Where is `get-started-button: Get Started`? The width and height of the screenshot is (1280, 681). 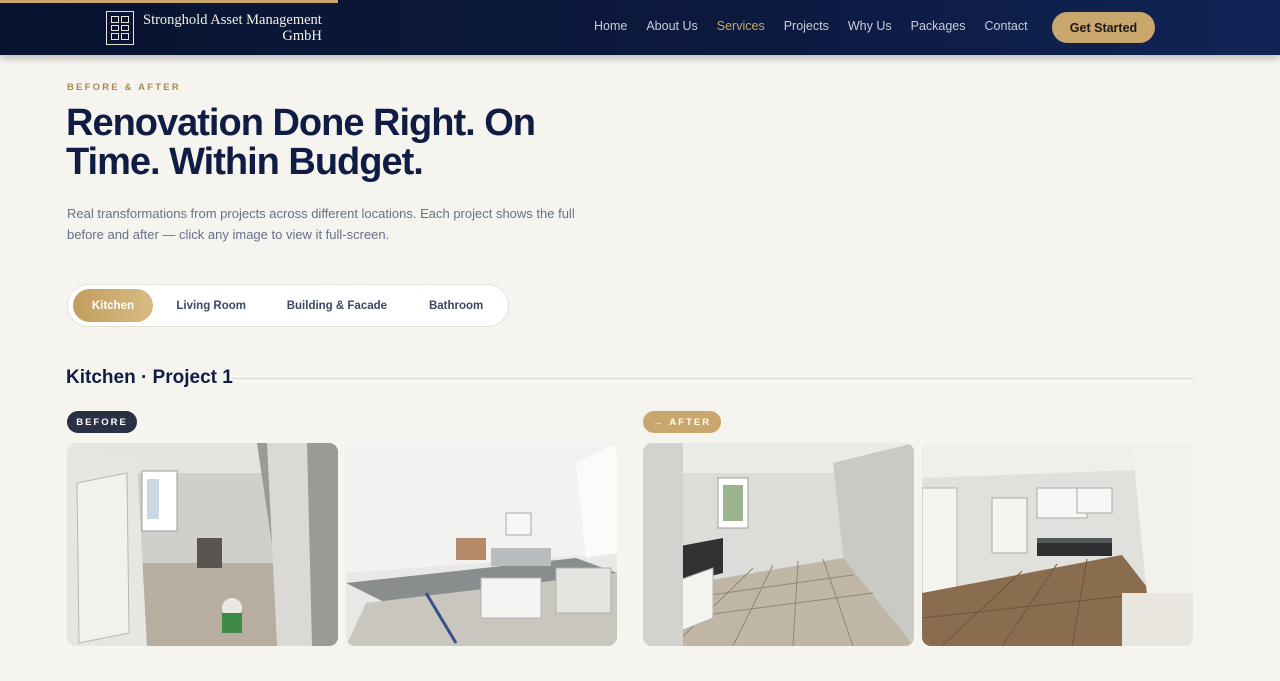
get-started-button: Get Started is located at coordinates (1103, 27).